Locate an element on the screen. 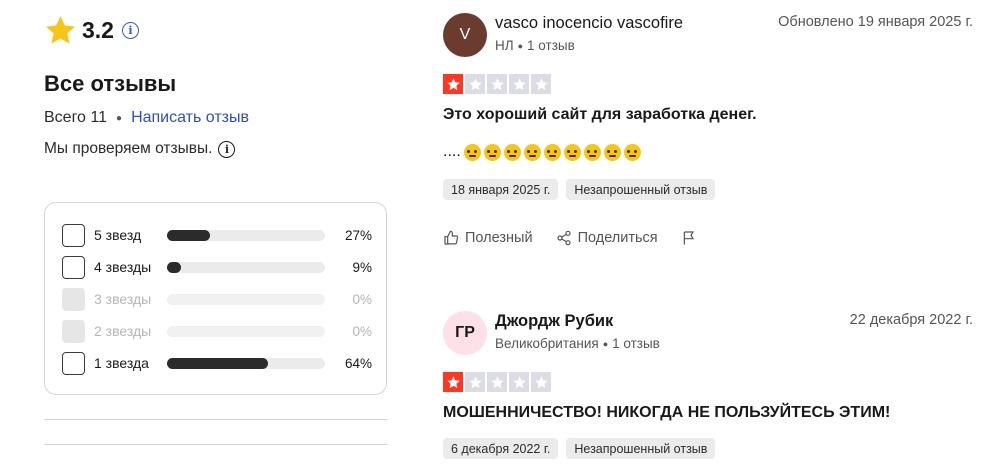 This screenshot has height=470, width=1007. filter-row-3: 3 звезды 0% is located at coordinates (217, 299).